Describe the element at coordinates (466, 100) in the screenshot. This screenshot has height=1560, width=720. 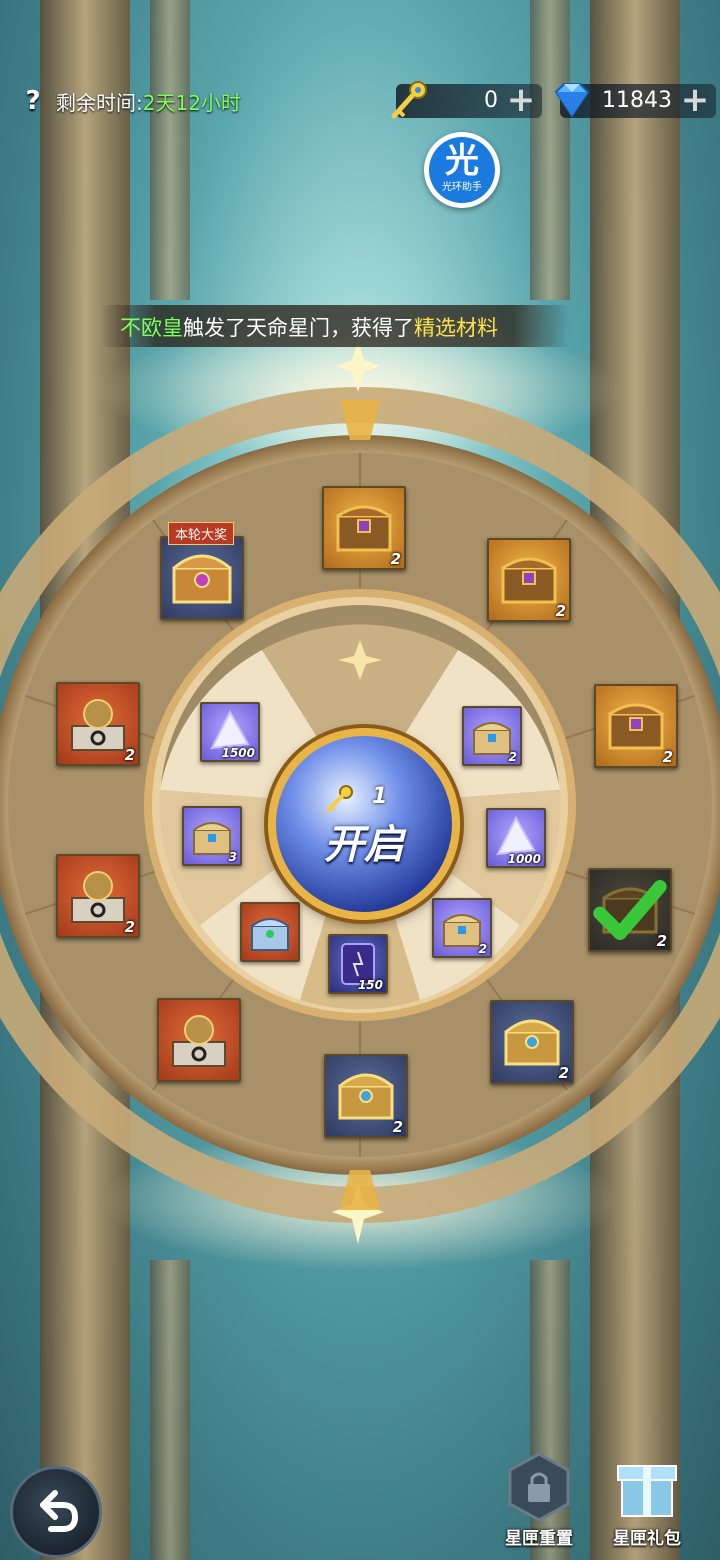
I see `key-currency: 0 +` at that location.